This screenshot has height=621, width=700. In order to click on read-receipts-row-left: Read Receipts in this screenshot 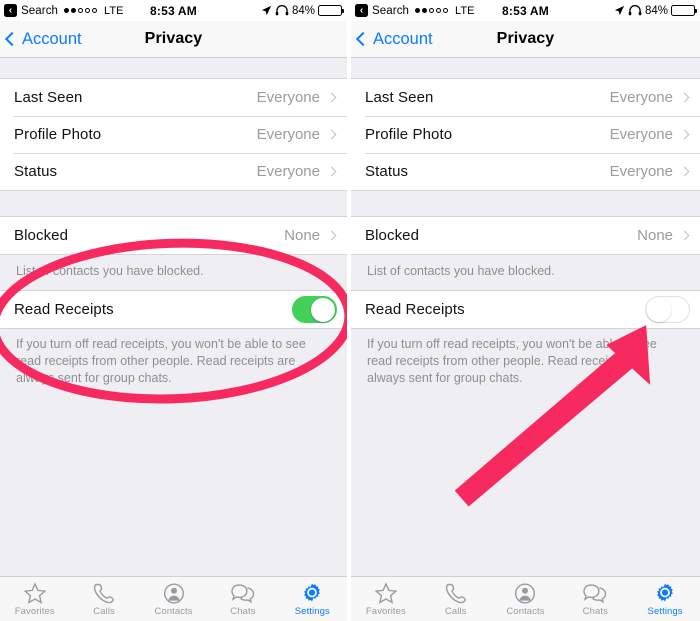, I will do `click(173, 309)`.